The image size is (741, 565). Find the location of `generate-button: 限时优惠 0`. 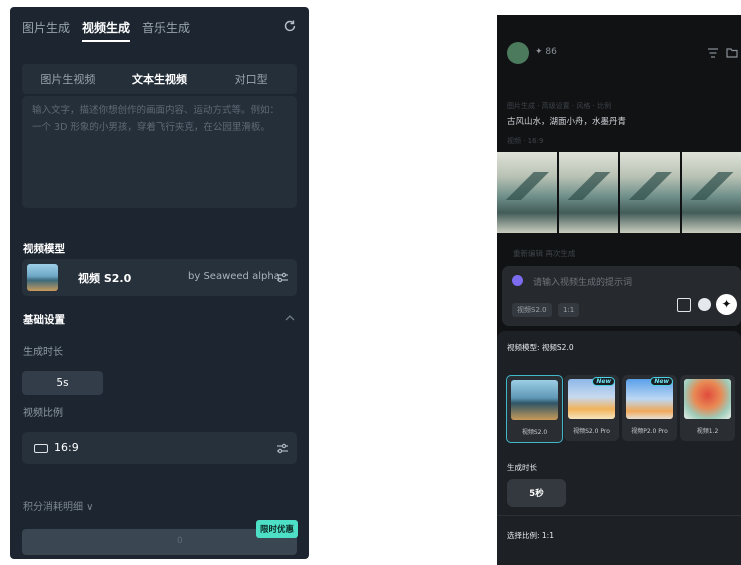

generate-button: 限时优惠 0 is located at coordinates (160, 537).